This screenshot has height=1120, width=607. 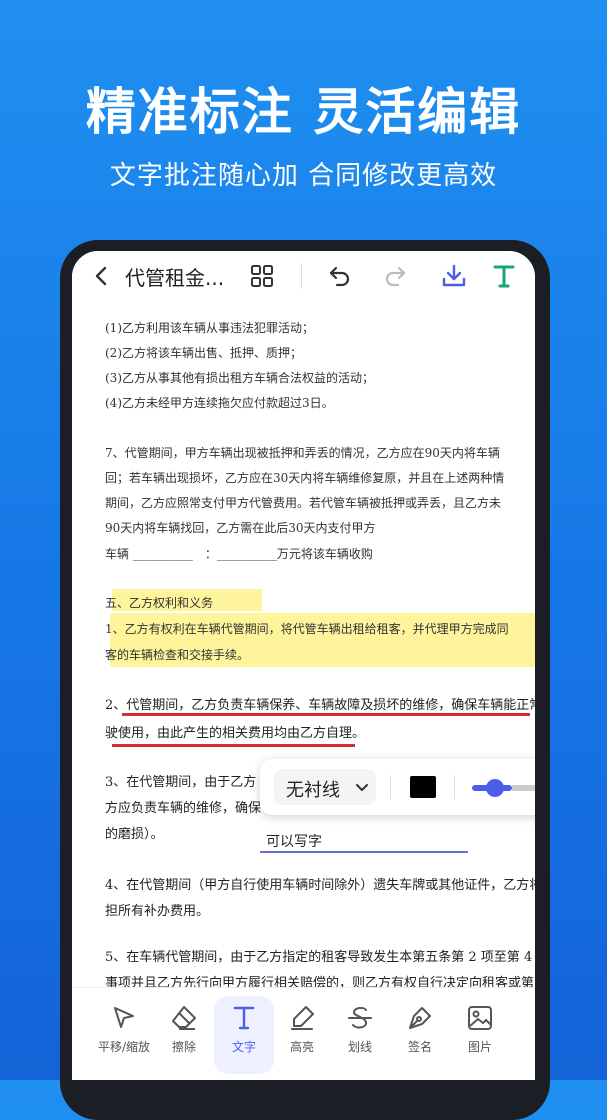 I want to click on font-size-slider-track, so click(x=523, y=788).